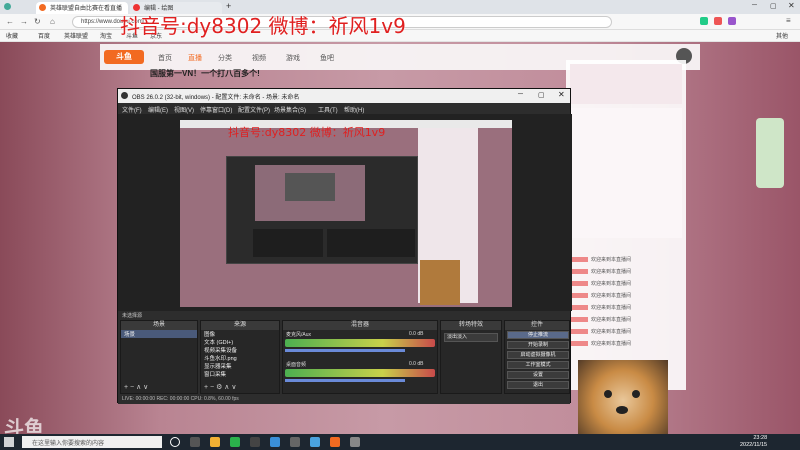 The image size is (800, 450). Describe the element at coordinates (106, 35) in the screenshot. I see `bookmark-item: 淘宝` at that location.